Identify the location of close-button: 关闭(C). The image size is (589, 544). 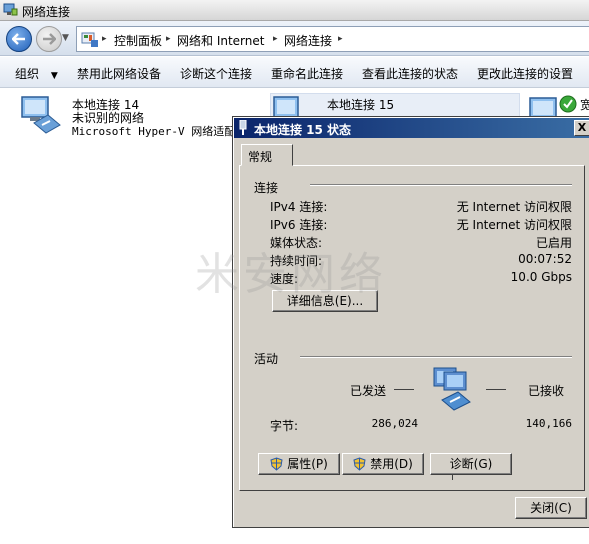
(551, 508).